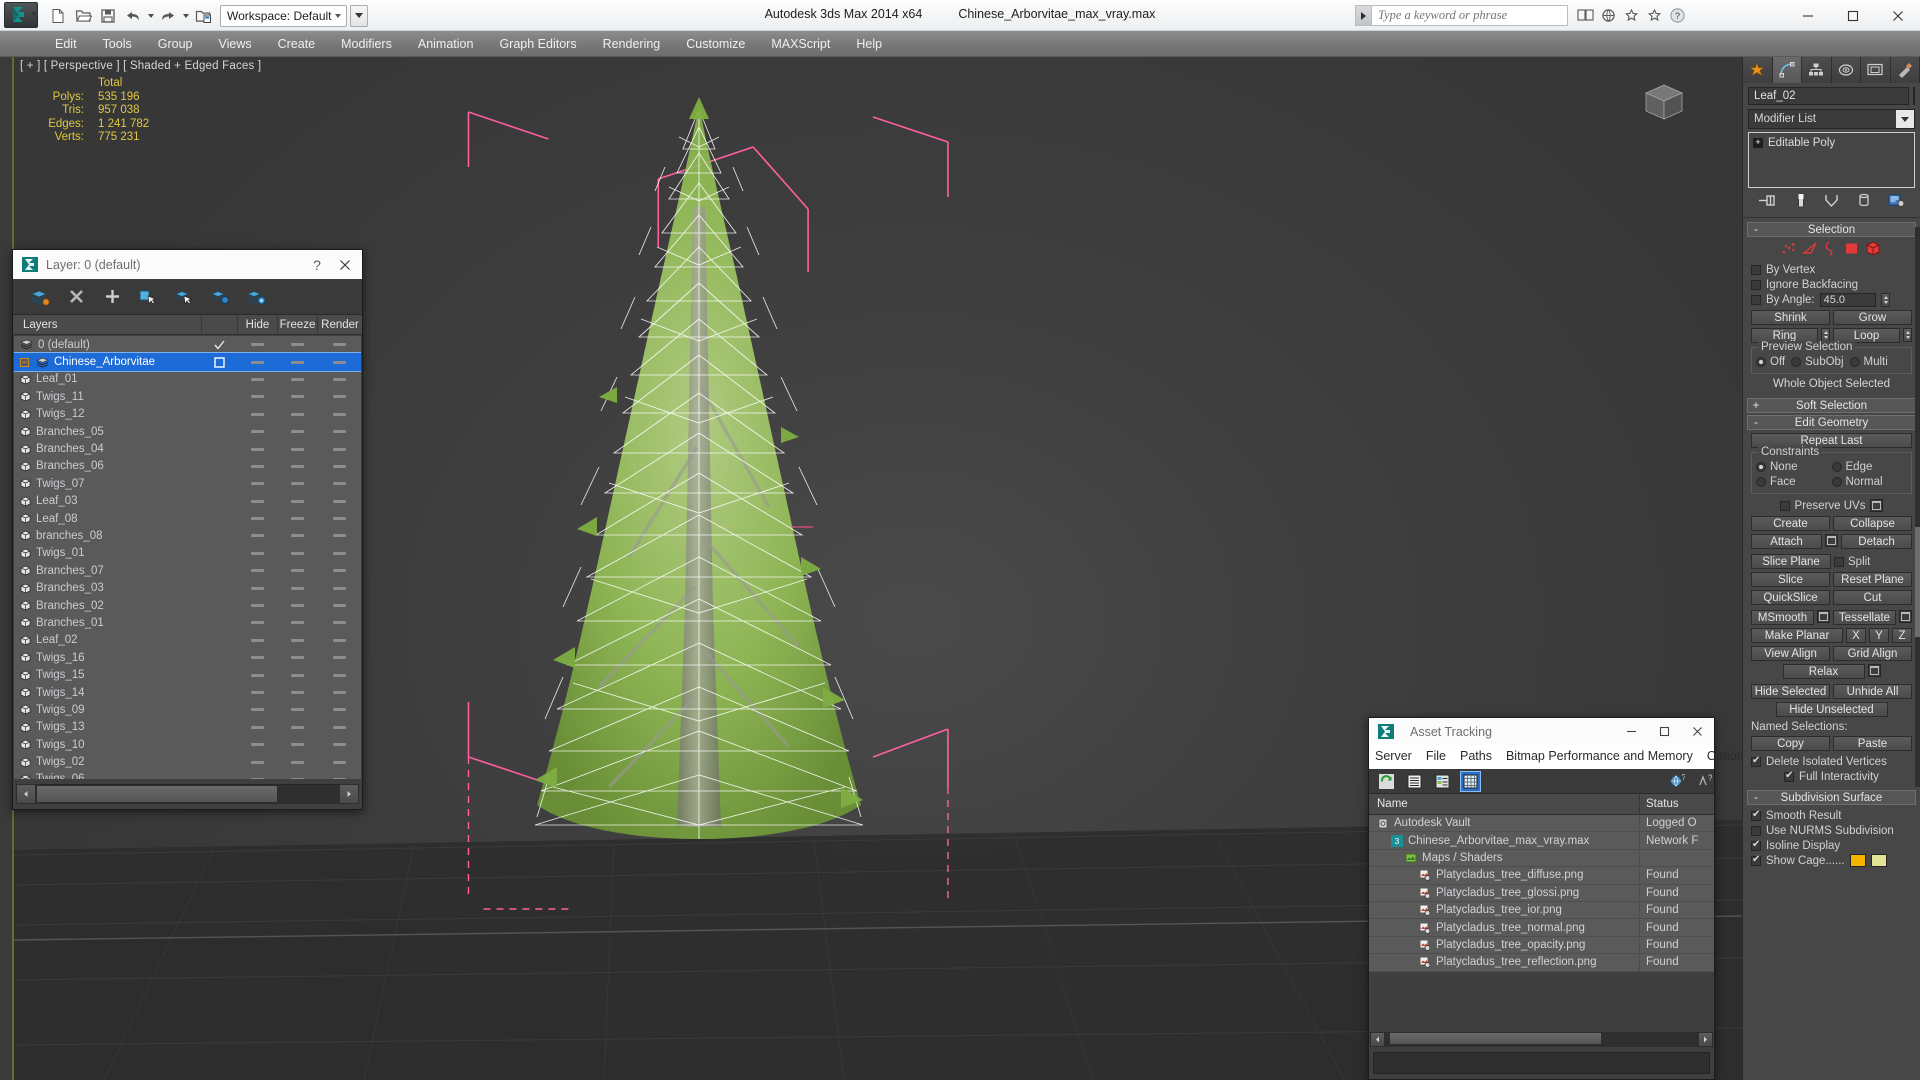  Describe the element at coordinates (1864, 617) in the screenshot. I see `tessellate-button: Tessellate` at that location.